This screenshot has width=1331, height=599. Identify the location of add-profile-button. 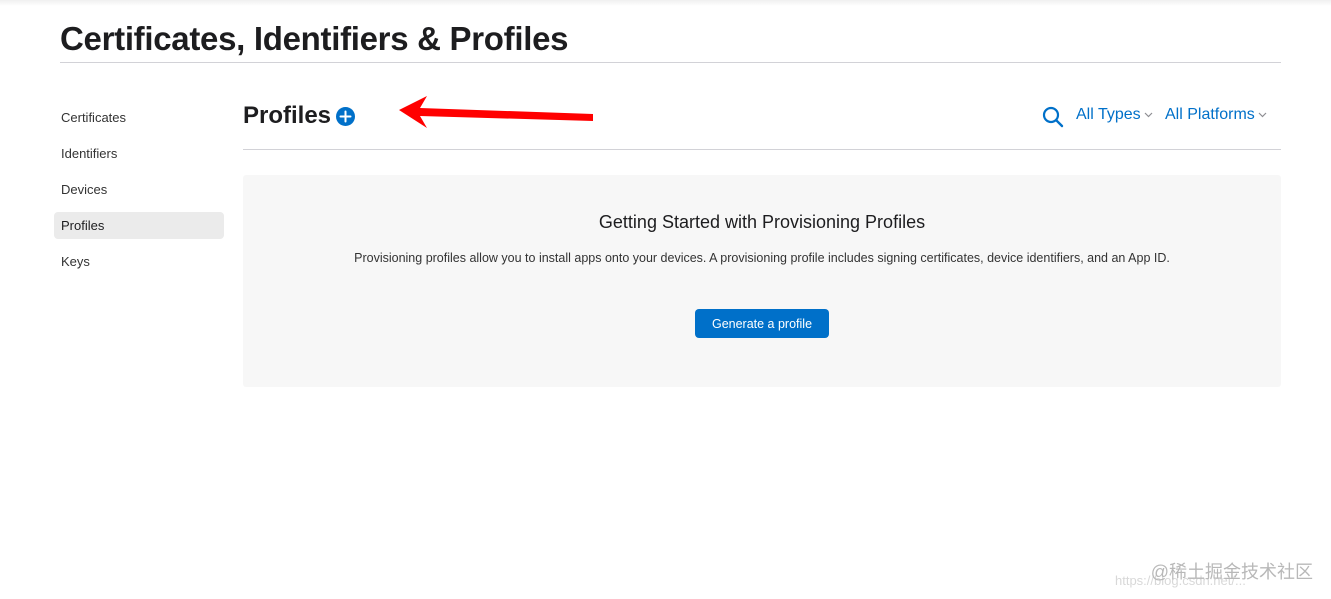
(345, 116).